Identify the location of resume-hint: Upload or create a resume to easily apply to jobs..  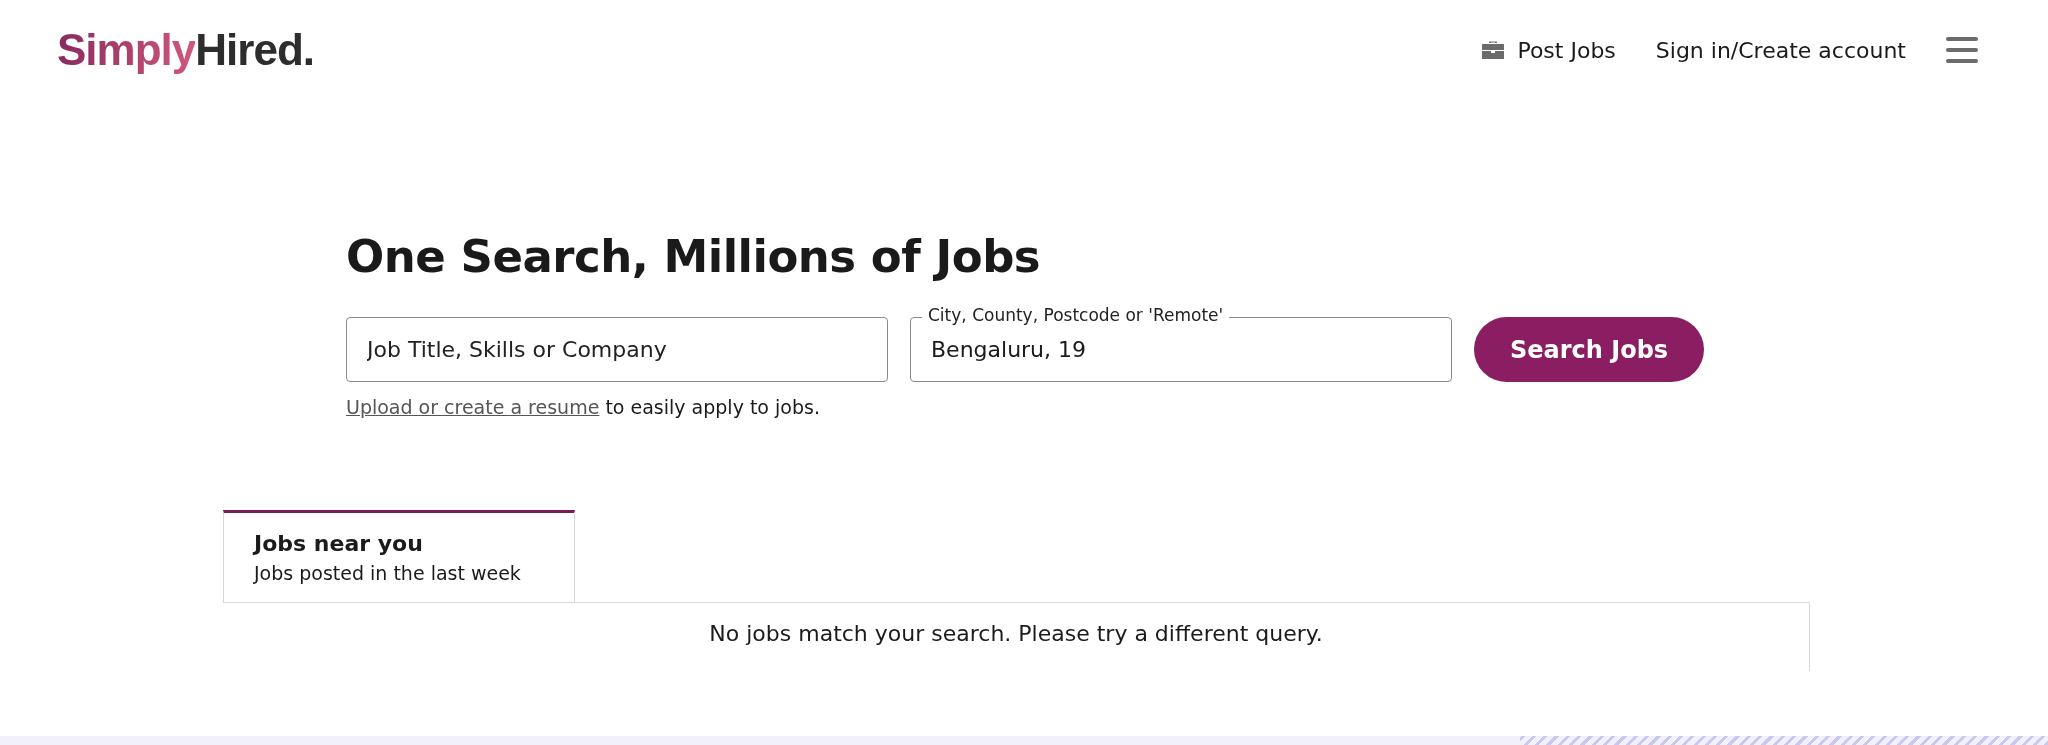
(583, 407).